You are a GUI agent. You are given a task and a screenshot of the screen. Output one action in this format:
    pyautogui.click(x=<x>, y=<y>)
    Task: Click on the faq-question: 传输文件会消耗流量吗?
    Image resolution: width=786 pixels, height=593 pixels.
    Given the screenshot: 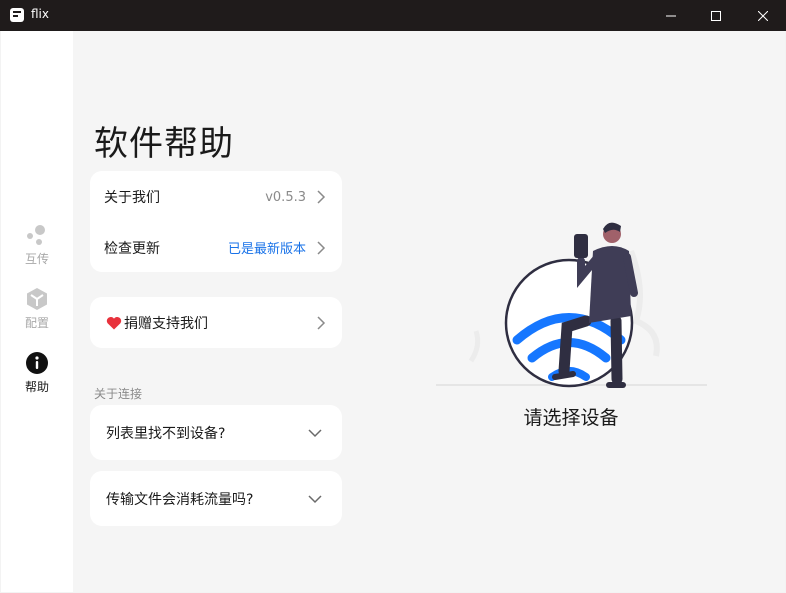 What is the action you would take?
    pyautogui.click(x=180, y=499)
    